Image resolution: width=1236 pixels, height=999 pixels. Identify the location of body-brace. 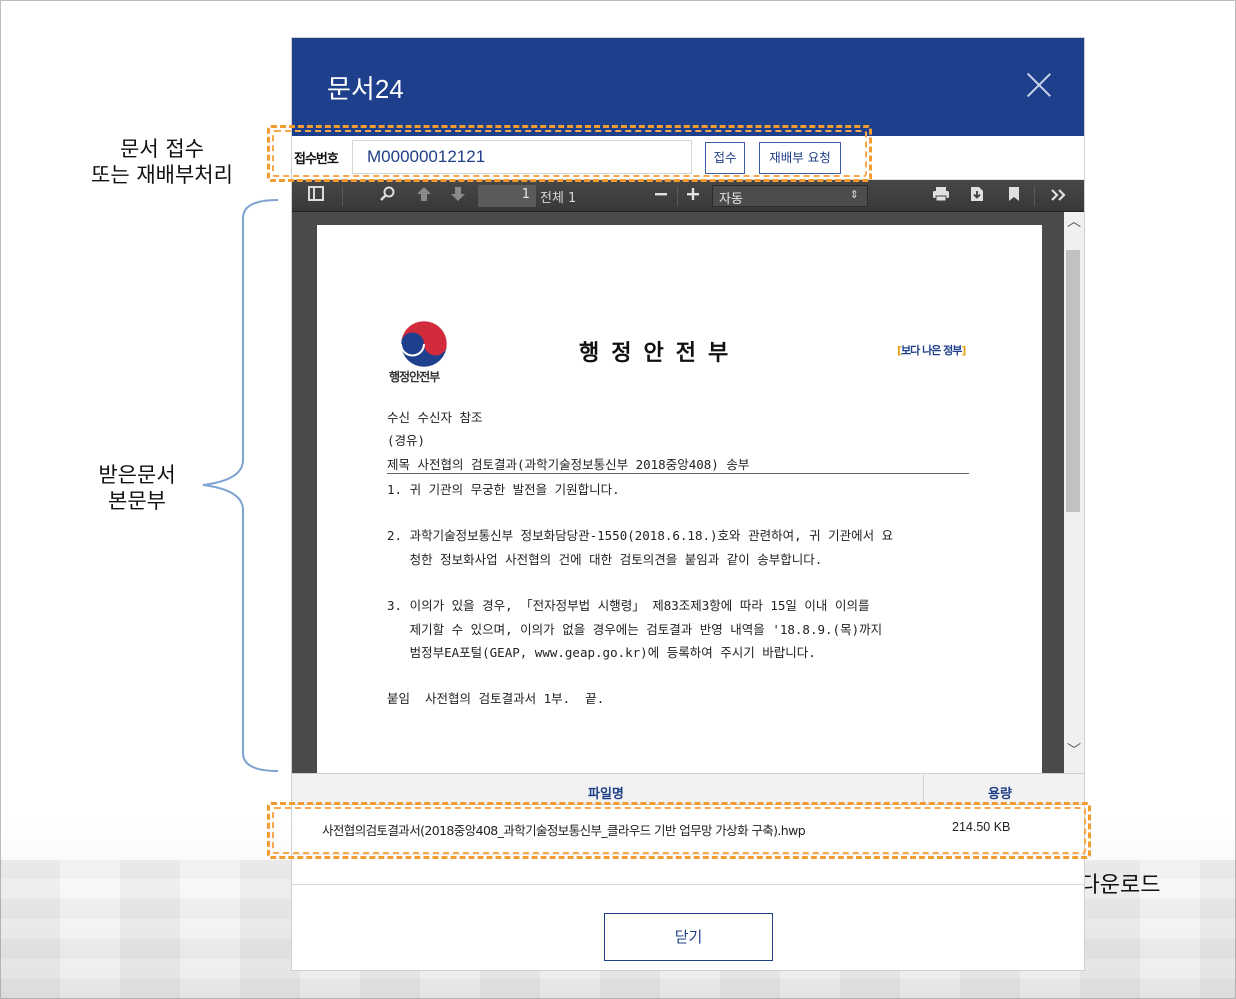
(240, 485).